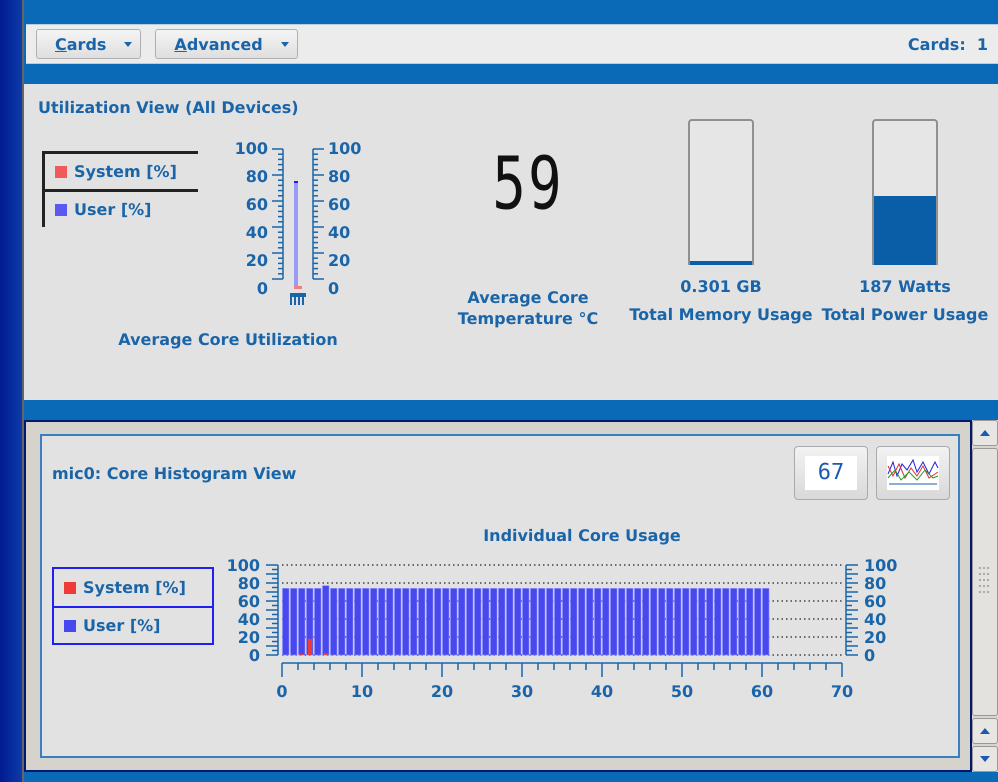 This screenshot has width=998, height=782. What do you see at coordinates (905, 286) in the screenshot?
I see `gauge-reading: 187 Watts` at bounding box center [905, 286].